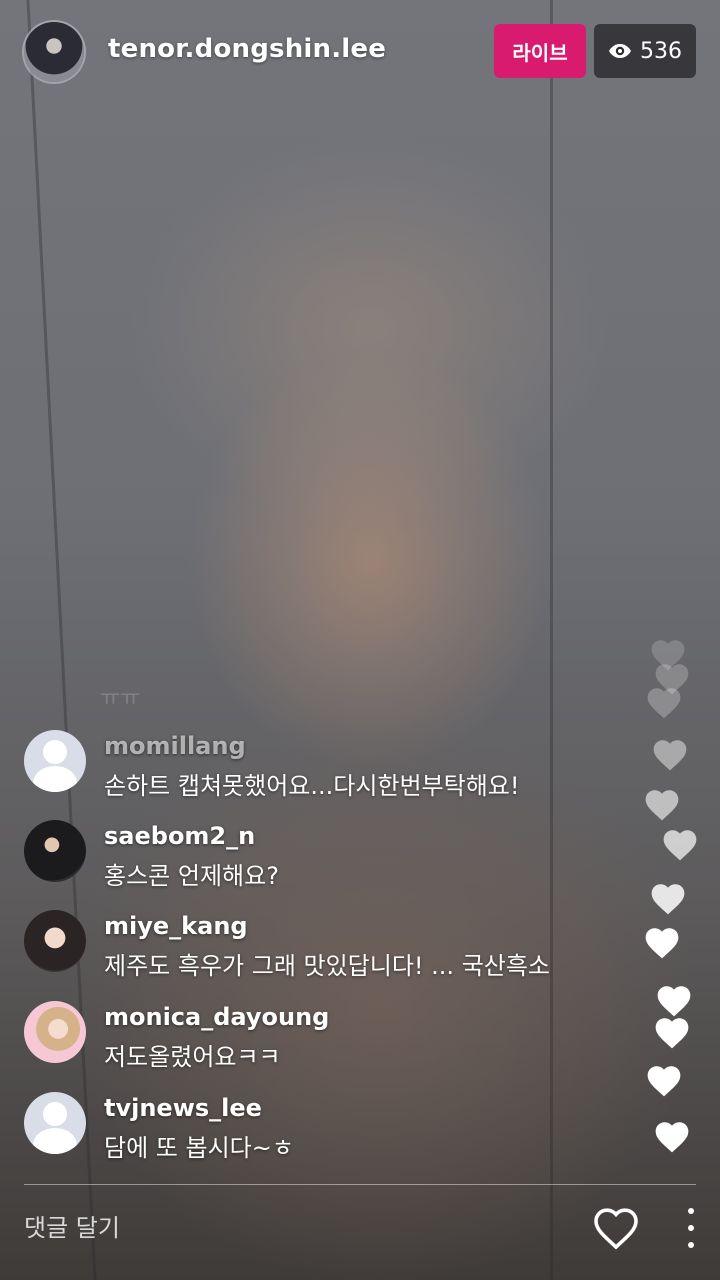  Describe the element at coordinates (334, 855) in the screenshot. I see `comment-item: saebom2_n 홍스콘 언제해요?` at that location.